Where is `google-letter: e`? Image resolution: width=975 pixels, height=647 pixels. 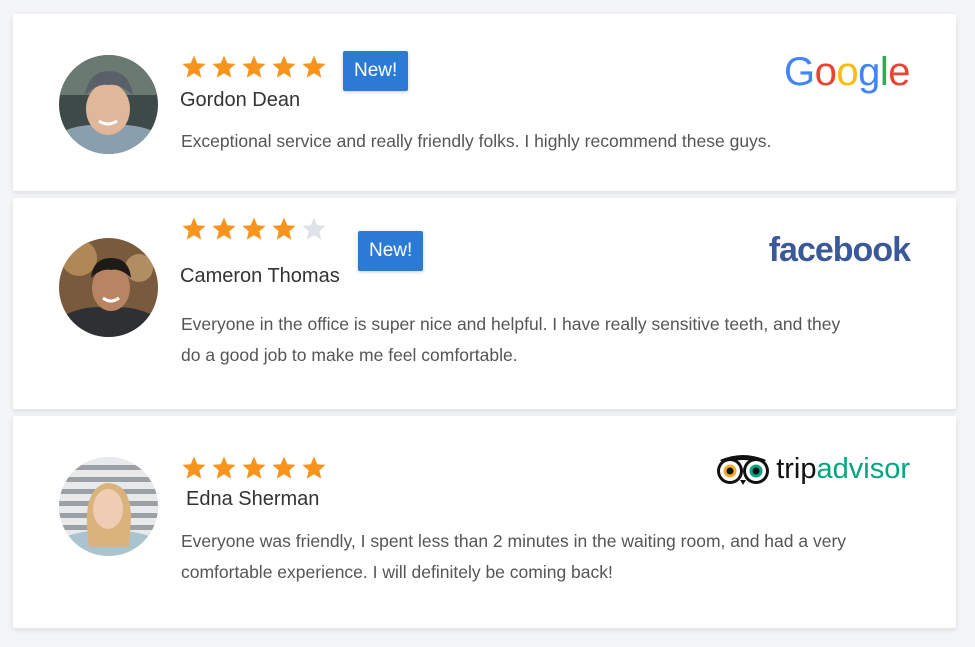 google-letter: e is located at coordinates (899, 72).